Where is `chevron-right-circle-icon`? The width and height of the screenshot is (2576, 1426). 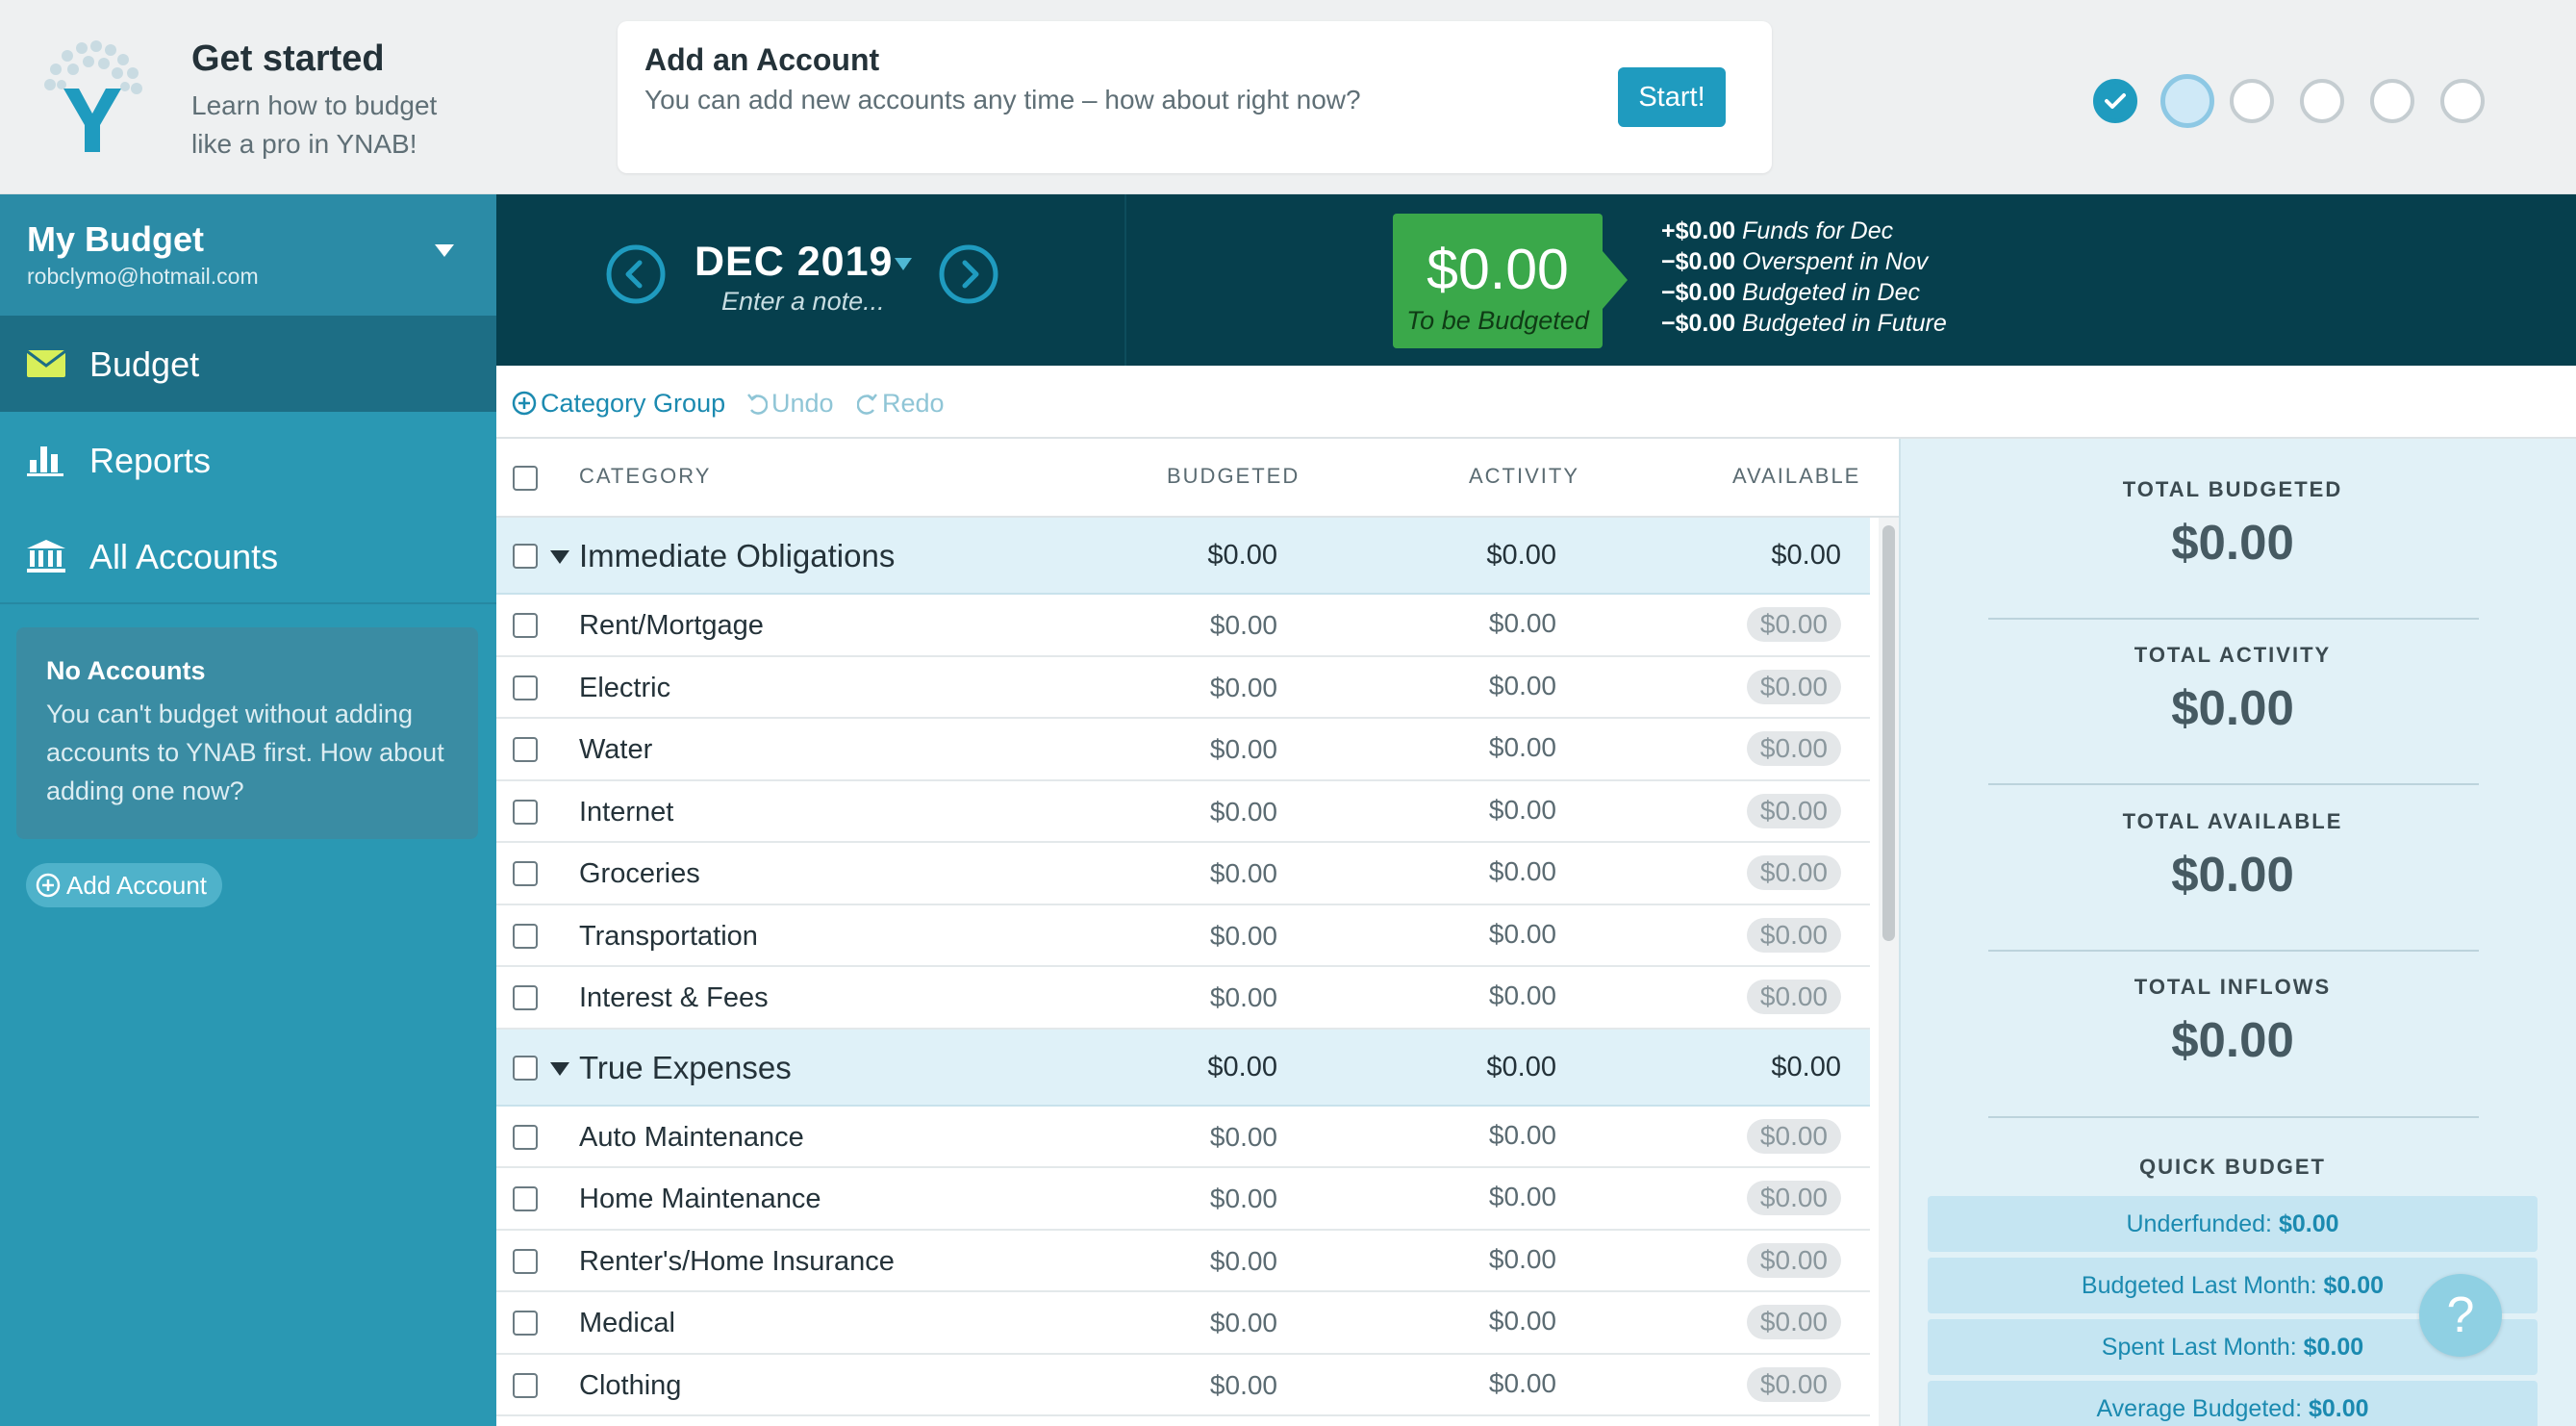 chevron-right-circle-icon is located at coordinates (969, 274).